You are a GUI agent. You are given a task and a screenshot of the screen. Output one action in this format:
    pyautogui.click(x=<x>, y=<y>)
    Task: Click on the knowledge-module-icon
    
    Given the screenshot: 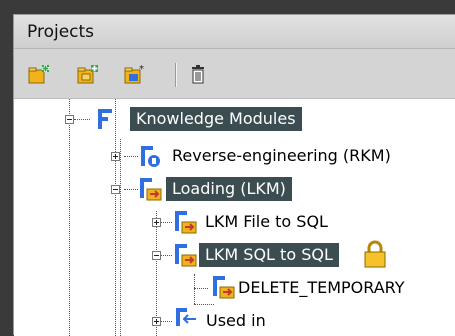 What is the action you would take?
    pyautogui.click(x=105, y=119)
    